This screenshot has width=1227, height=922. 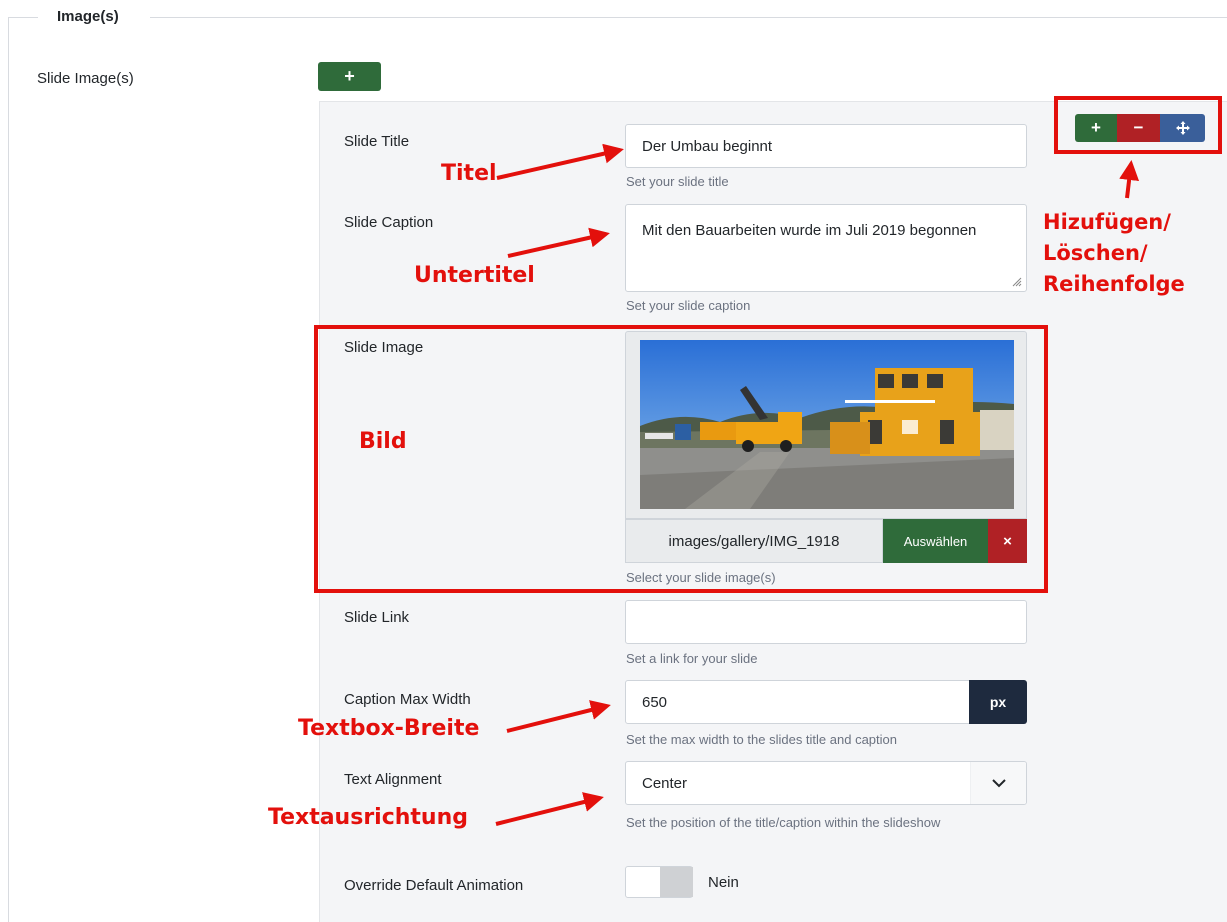 What do you see at coordinates (558, 242) in the screenshot?
I see `arrow-untertitel` at bounding box center [558, 242].